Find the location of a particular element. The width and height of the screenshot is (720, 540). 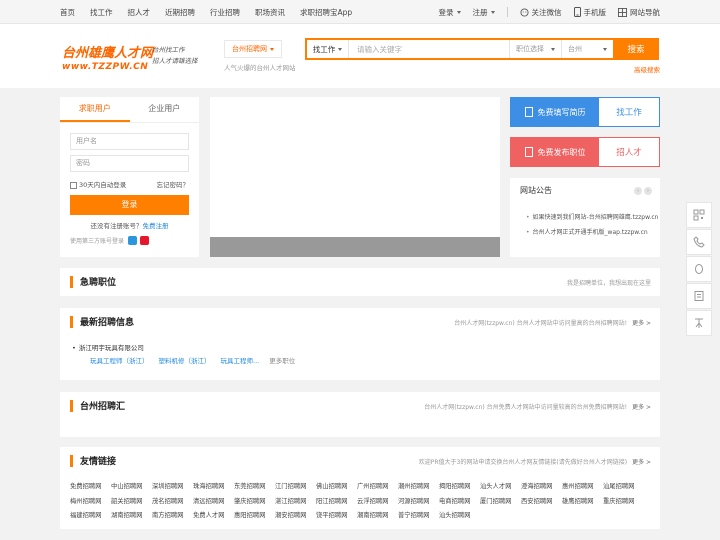

divider is located at coordinates (507, 12).